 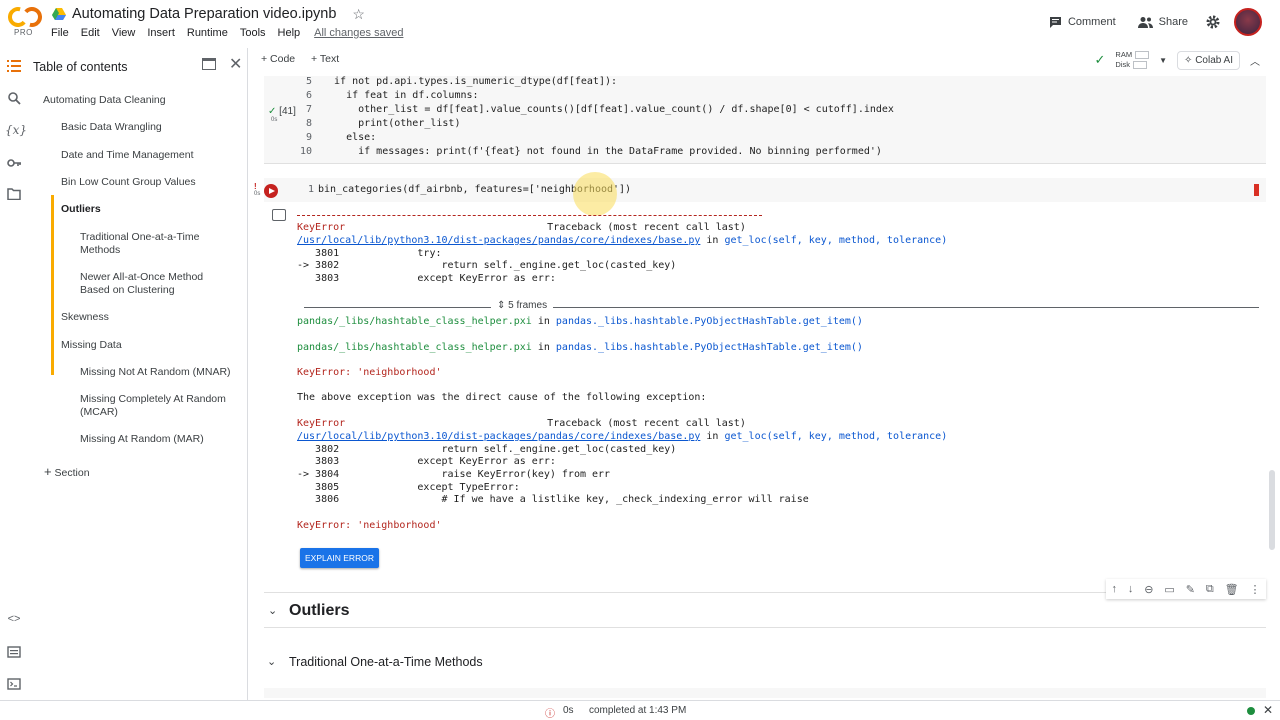 What do you see at coordinates (308, 95) in the screenshot?
I see `line-number: 6` at bounding box center [308, 95].